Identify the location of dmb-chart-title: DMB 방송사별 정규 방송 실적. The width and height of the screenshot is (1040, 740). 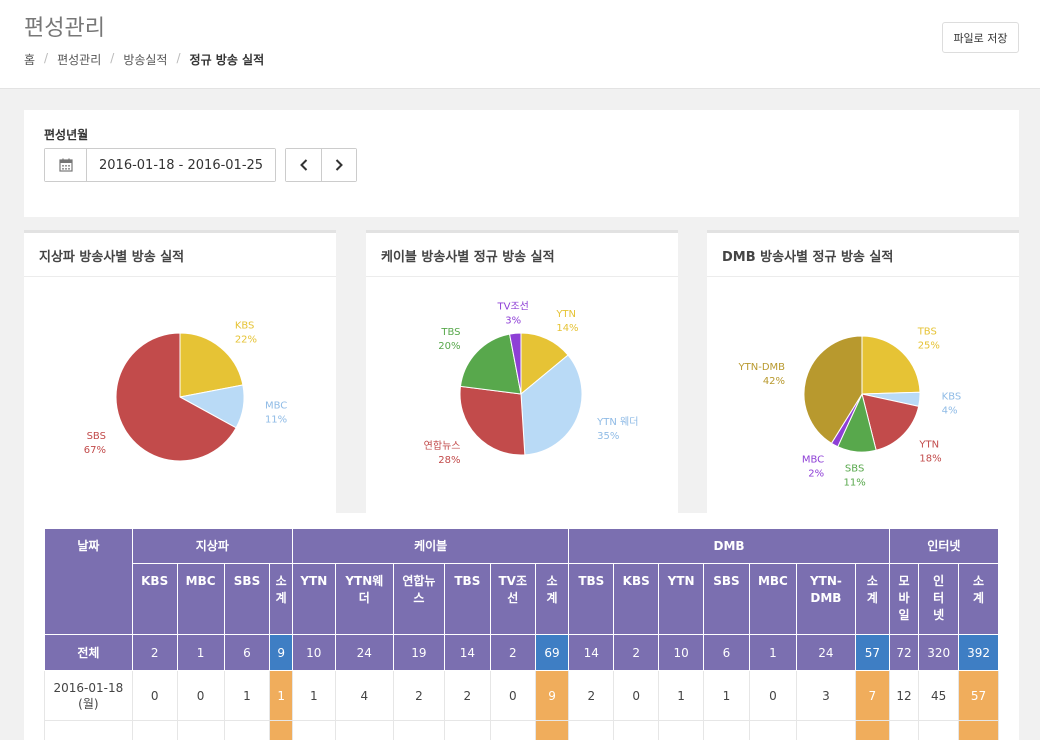
(808, 257).